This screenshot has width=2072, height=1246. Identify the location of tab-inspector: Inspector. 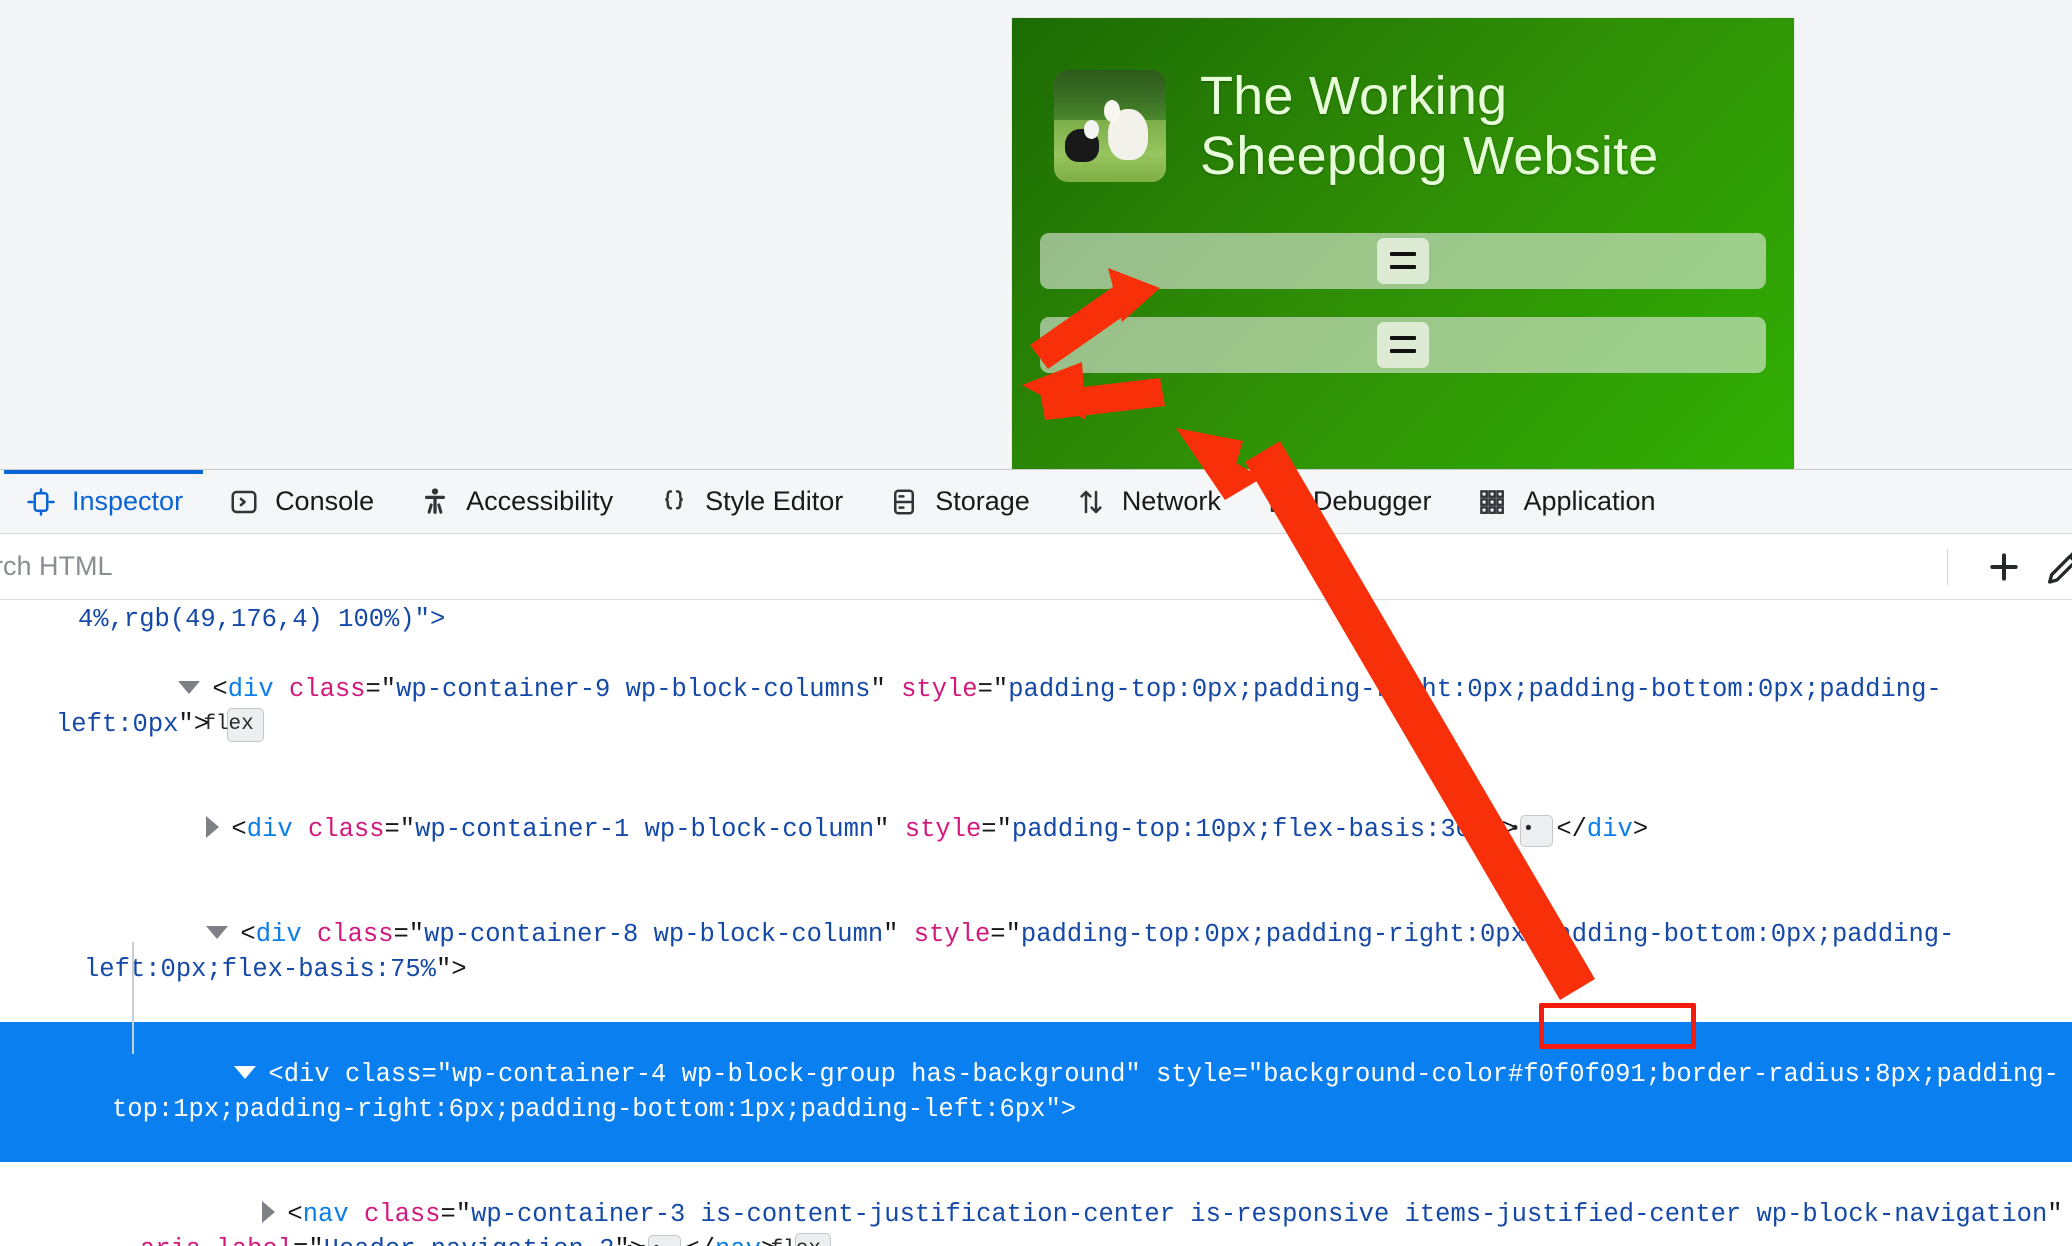
(103, 501).